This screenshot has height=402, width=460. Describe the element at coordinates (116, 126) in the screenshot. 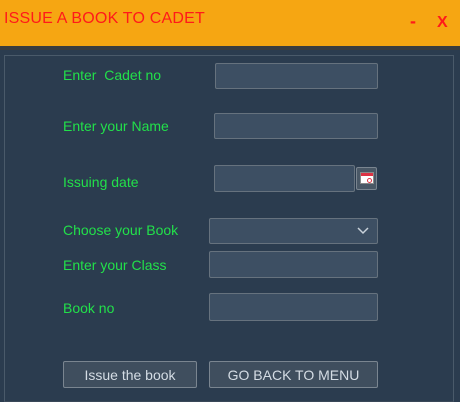

I see `name-label: Enter your Name` at that location.